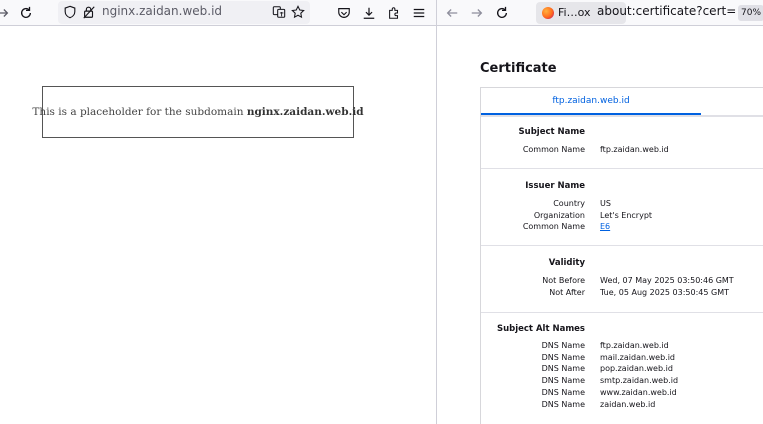  What do you see at coordinates (162, 11) in the screenshot?
I see `left-url-text: nginx.zaidan.web.id` at bounding box center [162, 11].